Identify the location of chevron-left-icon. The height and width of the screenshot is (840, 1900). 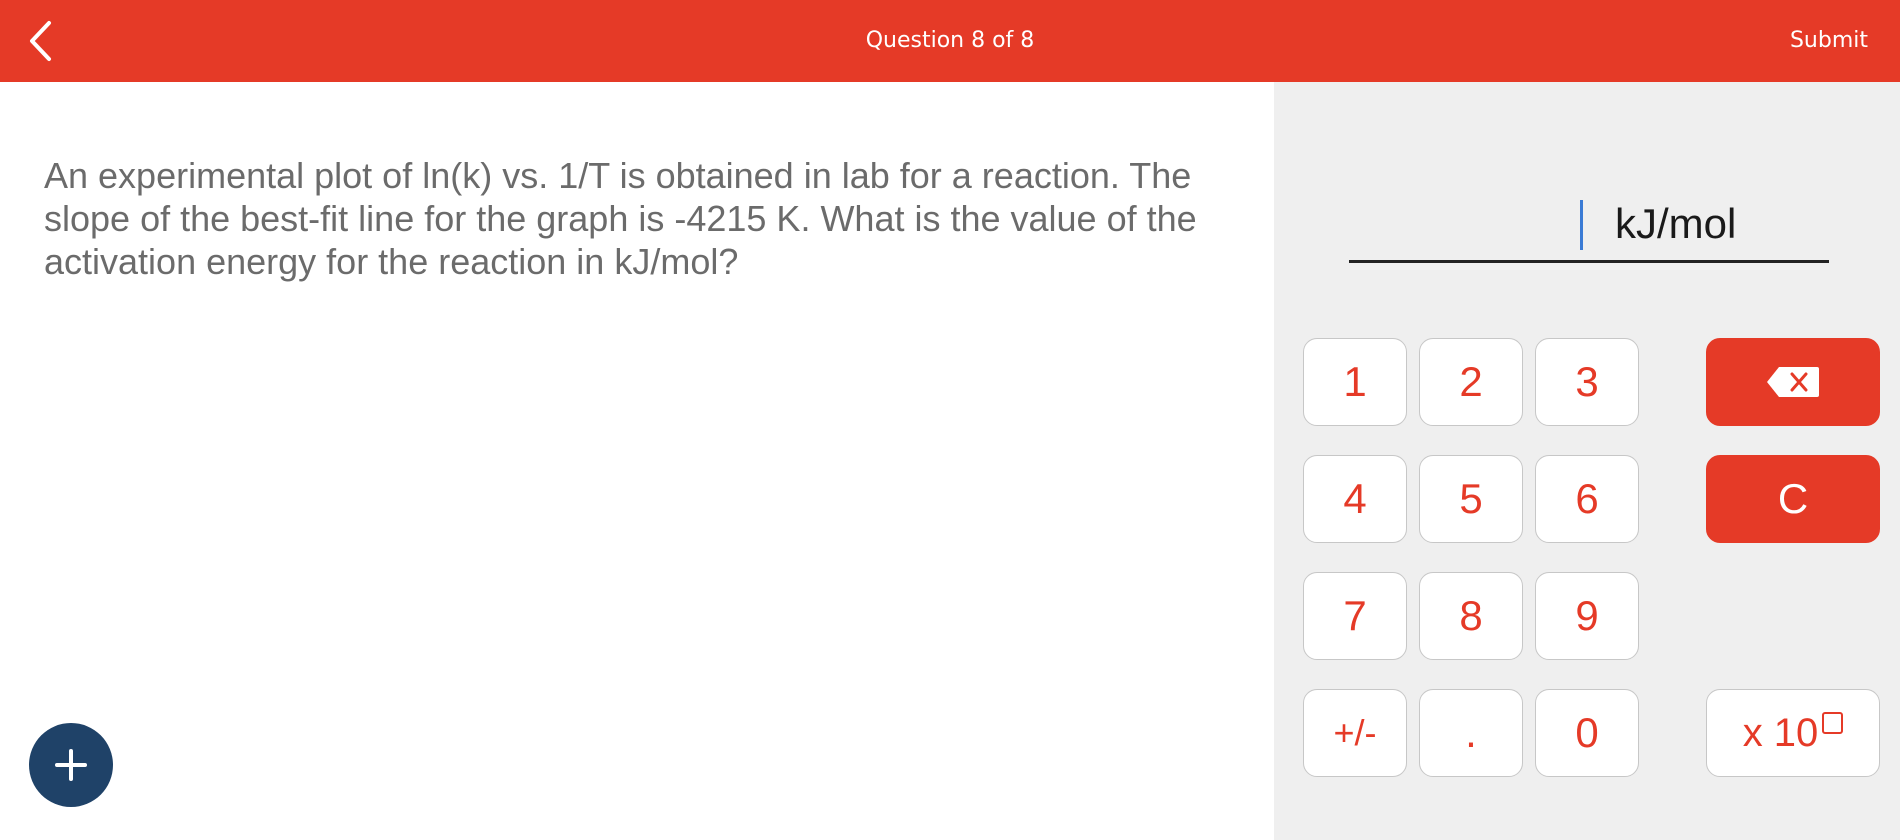
(40, 41).